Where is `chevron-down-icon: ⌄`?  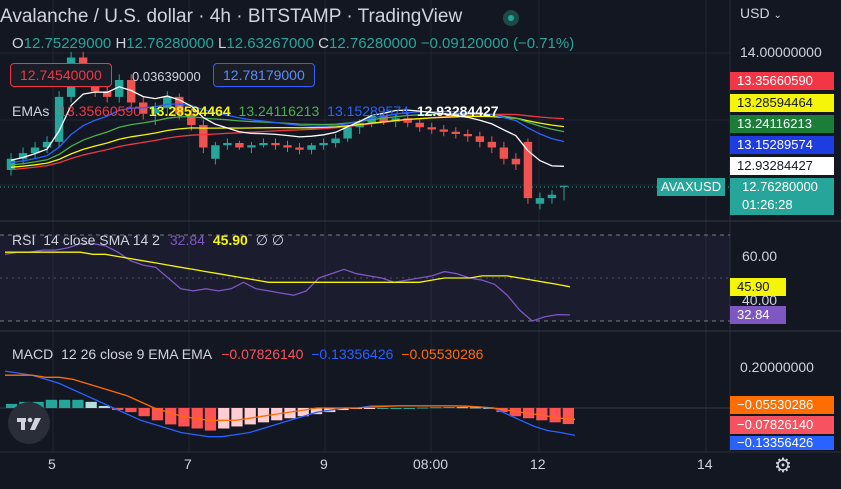 chevron-down-icon: ⌄ is located at coordinates (777, 15).